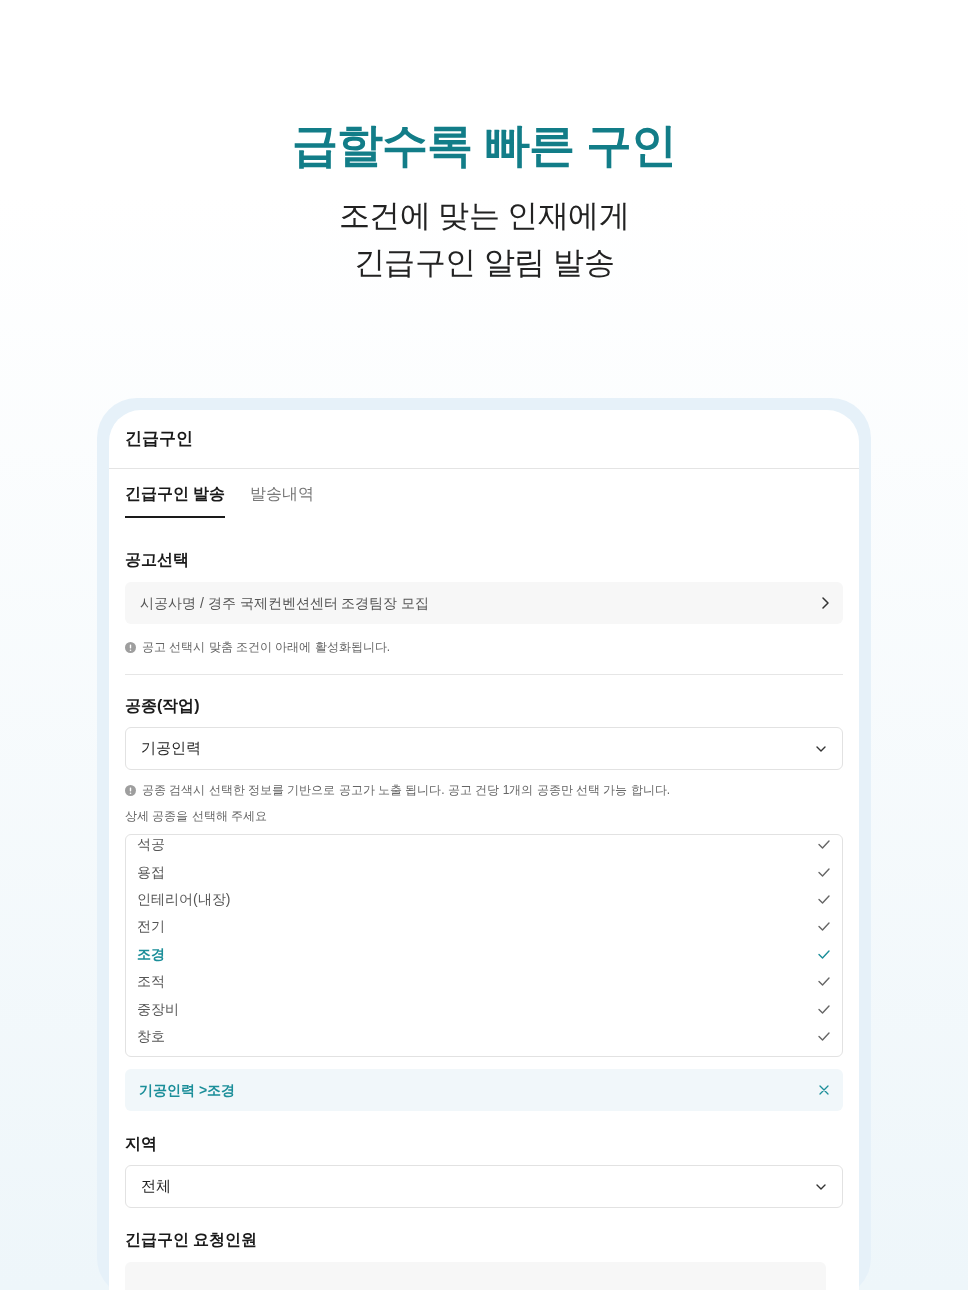 The height and width of the screenshot is (1290, 968). What do you see at coordinates (196, 816) in the screenshot?
I see `sub-label: 상세 공종을 선택해 주세요` at bounding box center [196, 816].